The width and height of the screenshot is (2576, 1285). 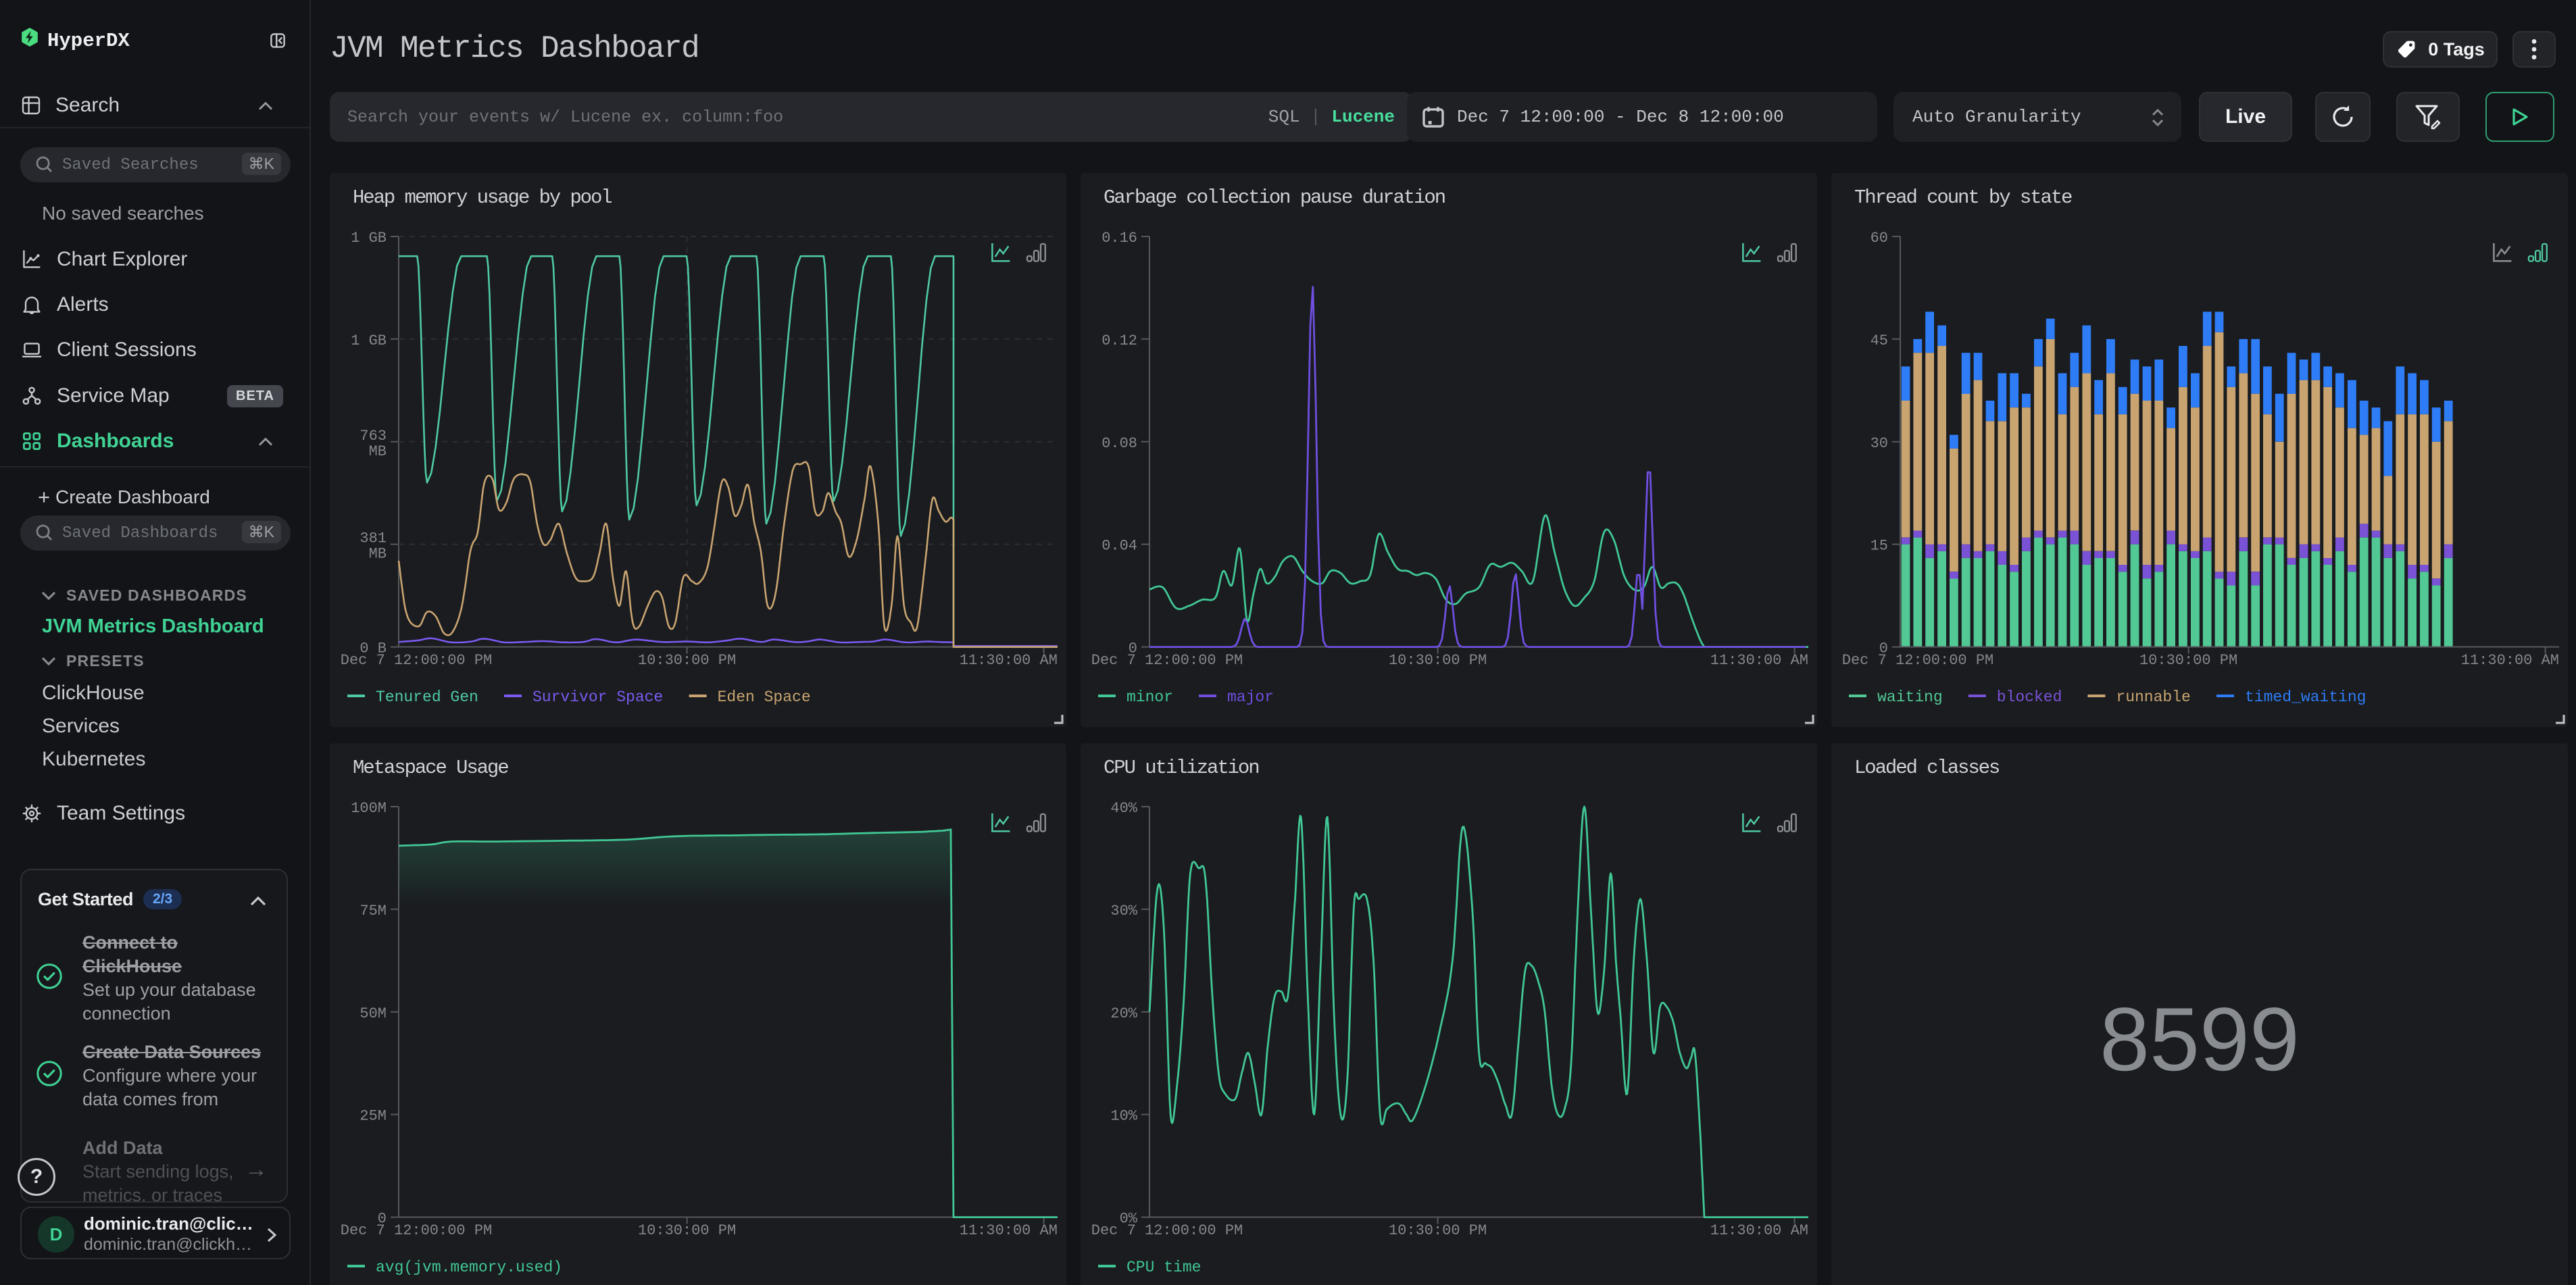 I want to click on svg-text: 0.16, so click(x=1119, y=238).